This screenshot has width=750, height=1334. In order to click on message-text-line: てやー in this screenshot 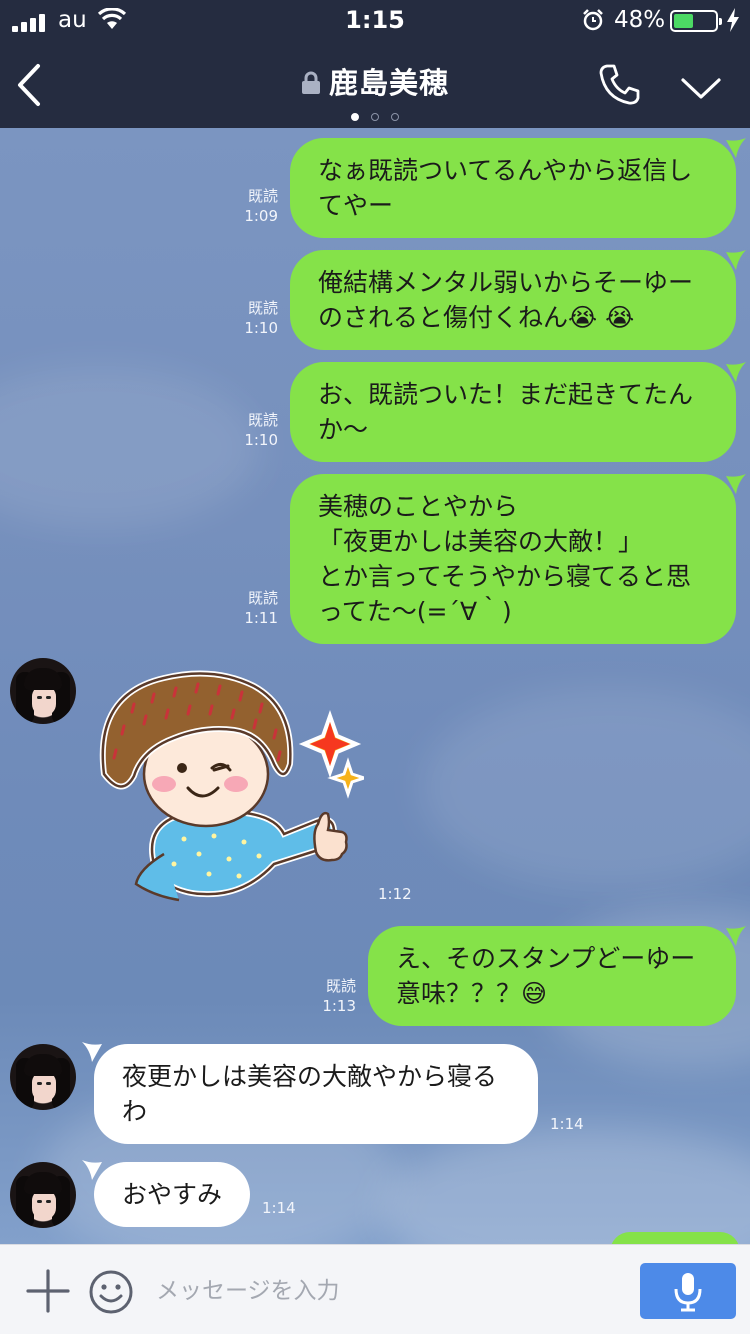, I will do `click(356, 205)`.